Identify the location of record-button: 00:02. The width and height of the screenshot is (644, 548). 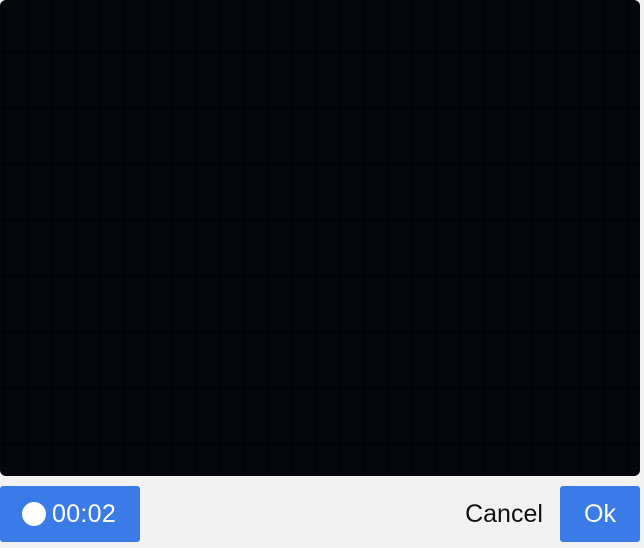
(70, 514).